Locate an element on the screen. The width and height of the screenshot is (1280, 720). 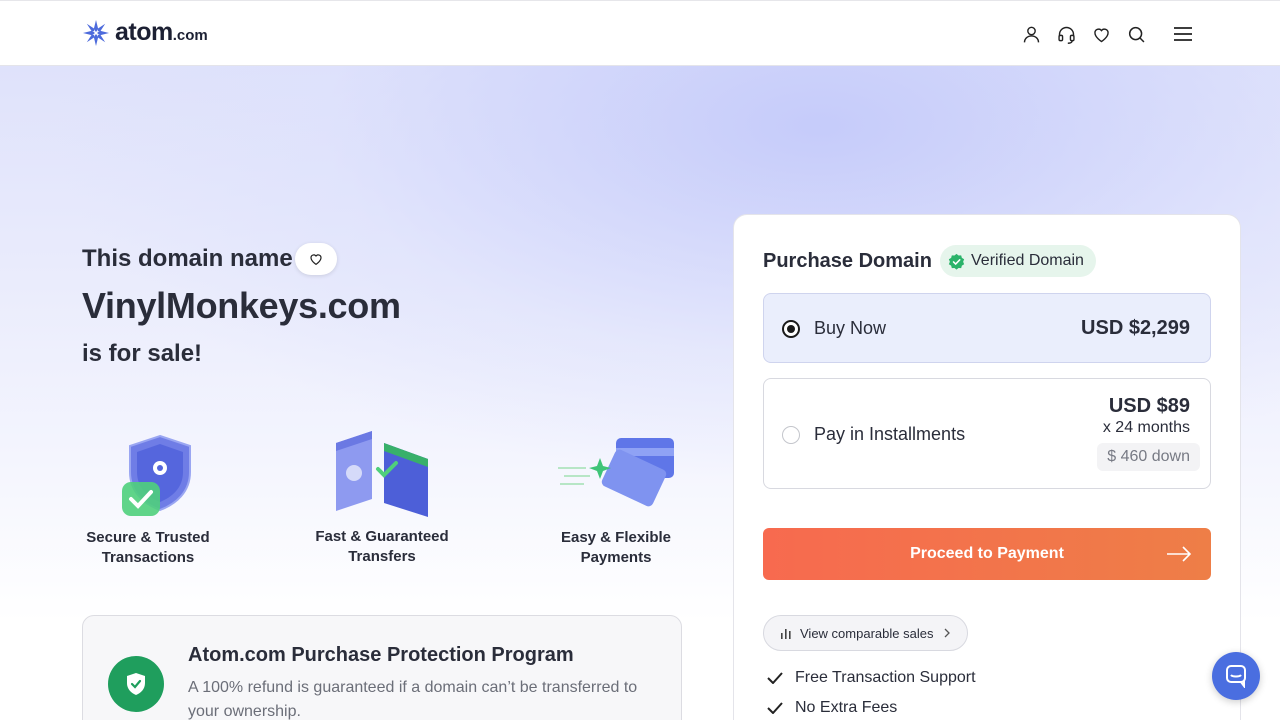
verified-badge: Verified Domain is located at coordinates (1018, 261).